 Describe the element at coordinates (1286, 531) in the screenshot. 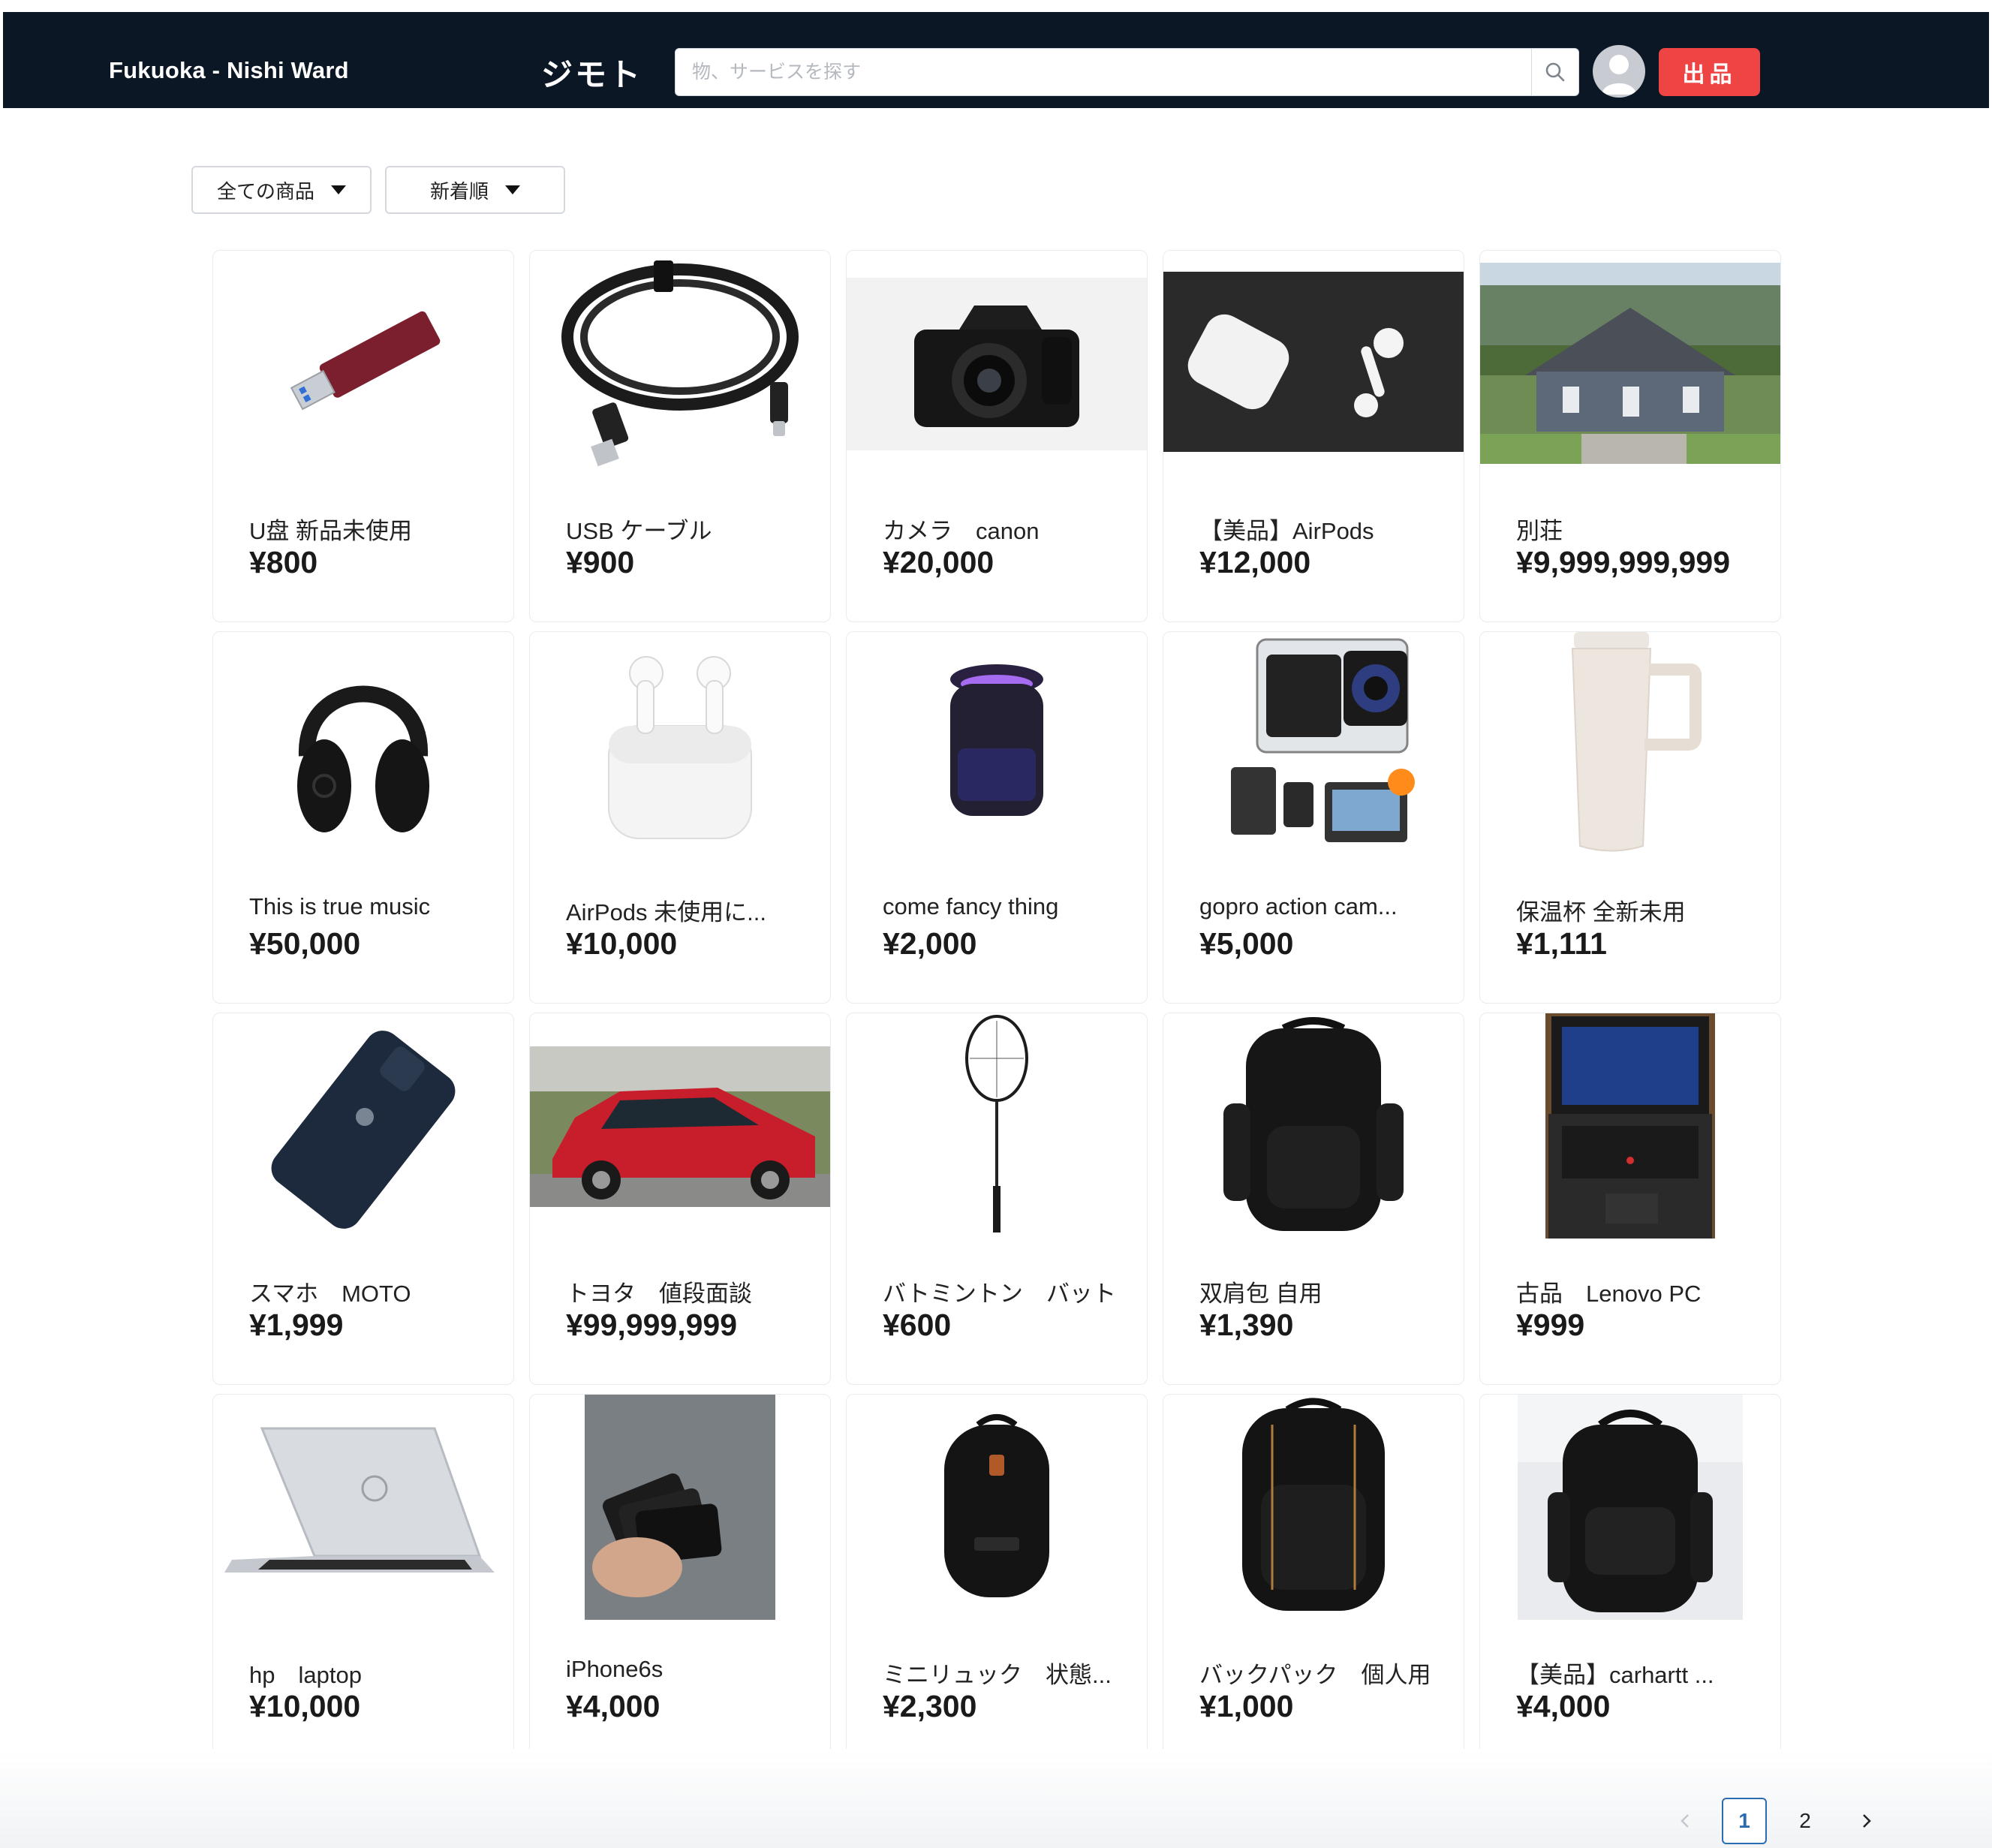

I see `product-title: 【美品】AirPods` at that location.